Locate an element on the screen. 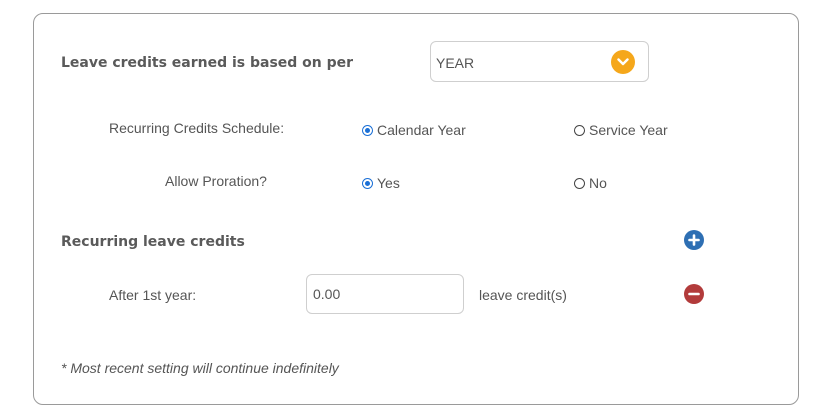 This screenshot has width=822, height=419. leave-credit-amount-input is located at coordinates (385, 294).